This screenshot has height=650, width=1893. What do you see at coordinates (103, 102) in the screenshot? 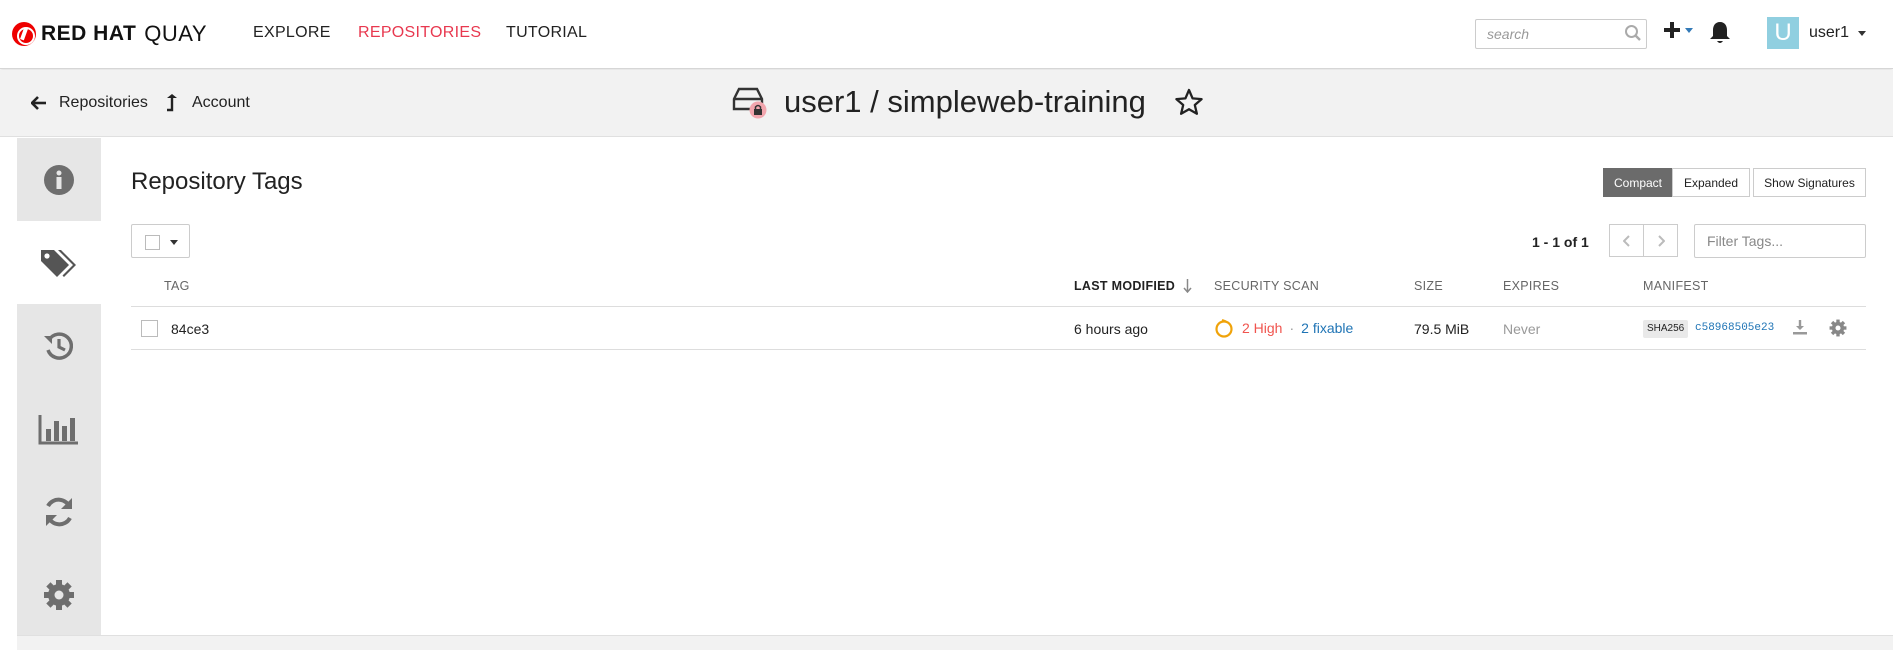
I see `back-label: Repositories` at bounding box center [103, 102].